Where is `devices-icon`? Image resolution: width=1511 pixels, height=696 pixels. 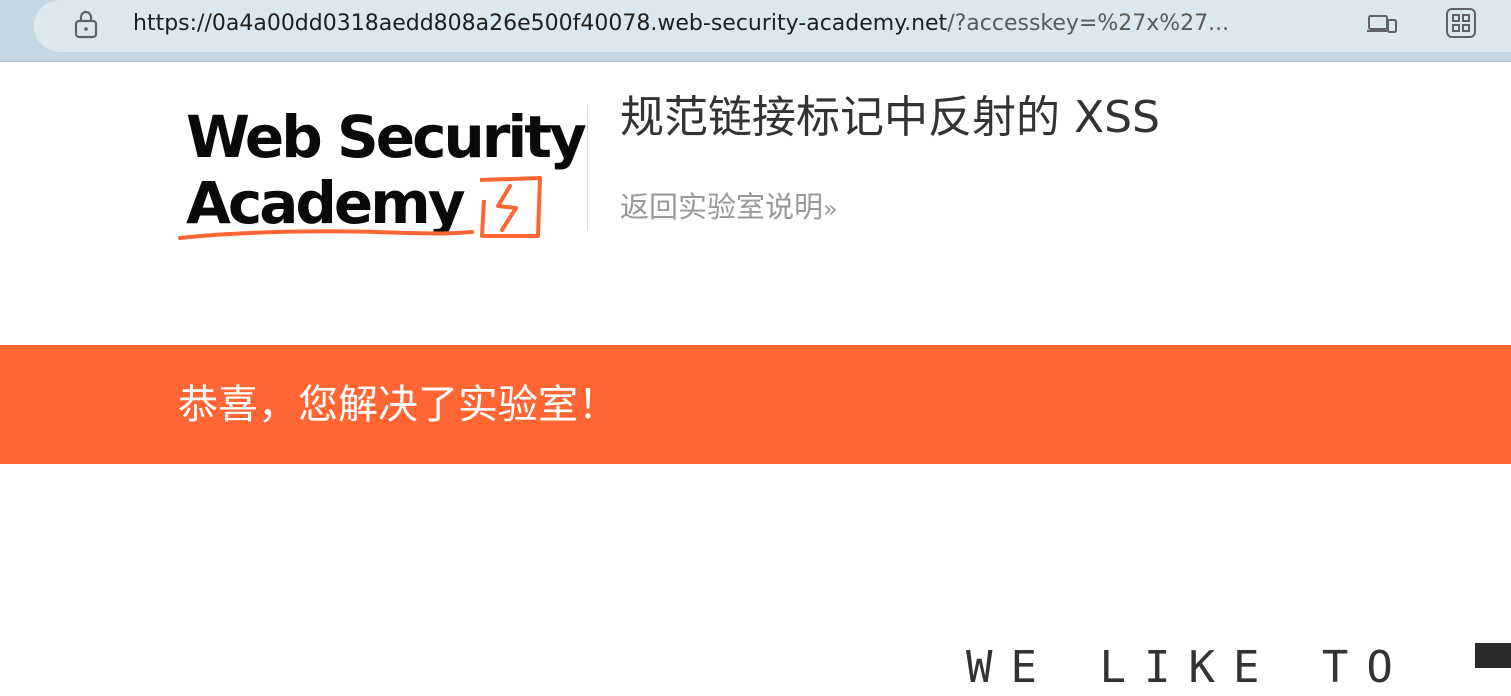 devices-icon is located at coordinates (1382, 24).